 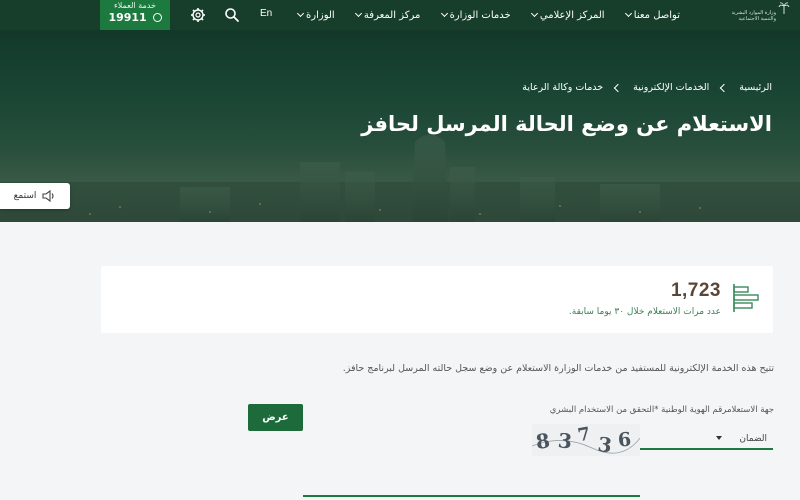 What do you see at coordinates (706, 439) in the screenshot?
I see `query-entity-select: الضمان` at bounding box center [706, 439].